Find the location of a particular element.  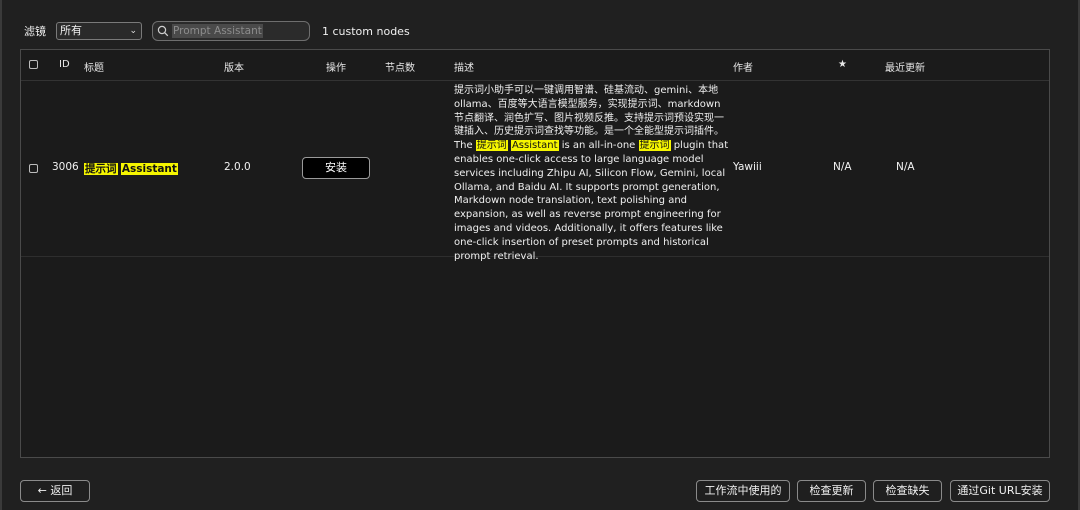

back-button: ← 返回 is located at coordinates (55, 491).